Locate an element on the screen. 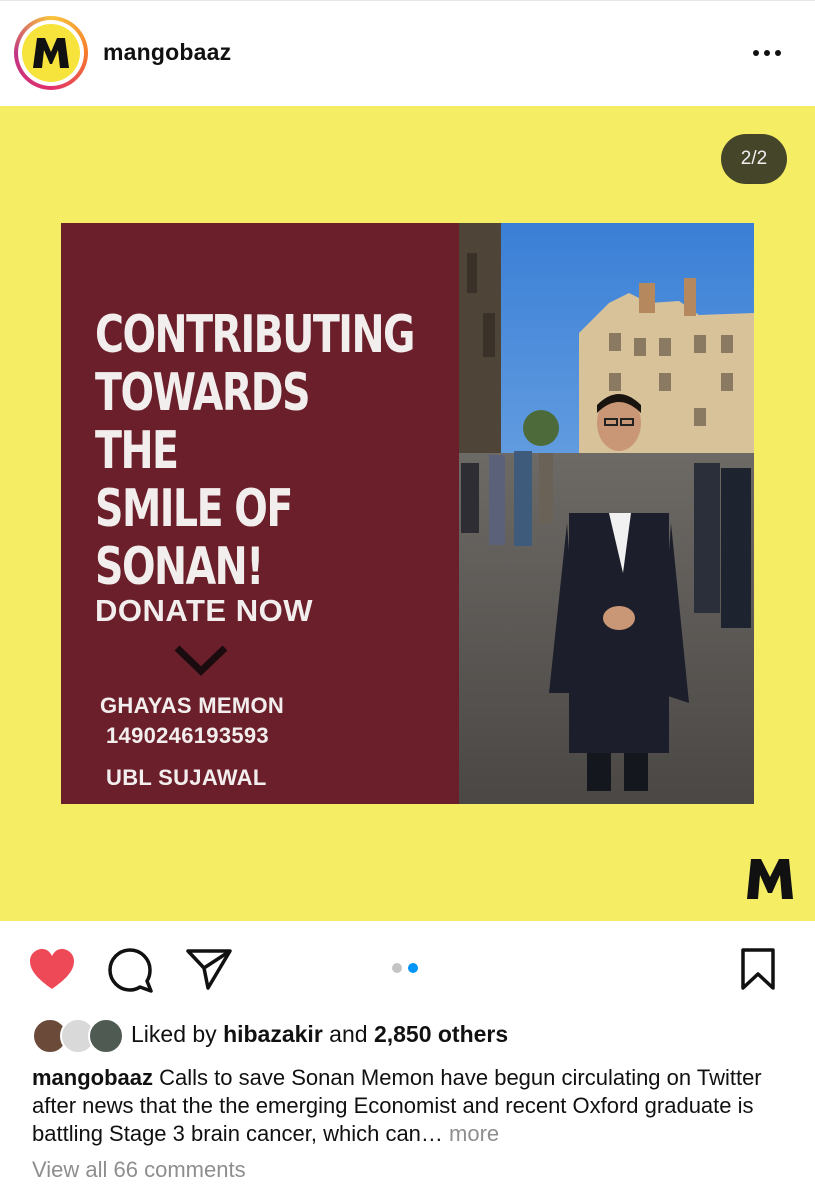 This screenshot has height=1200, width=815. headline: CONTRIBUTING TOWARDS THE SMILE OF SONAN! is located at coordinates (255, 451).